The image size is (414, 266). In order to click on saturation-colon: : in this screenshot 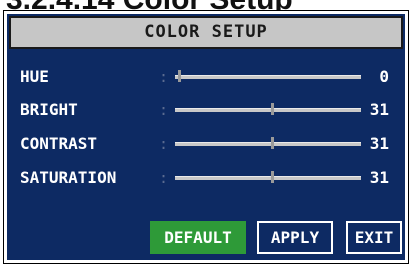, I will do `click(164, 178)`.